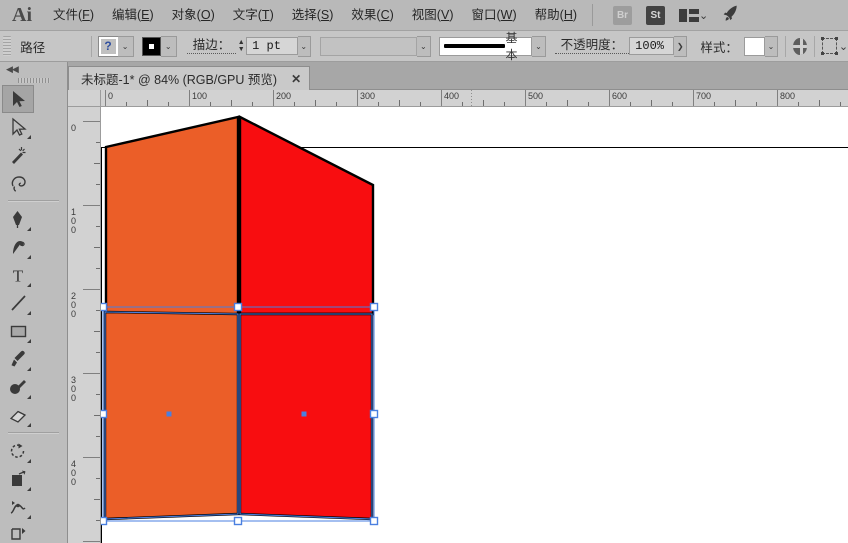  What do you see at coordinates (84, 98) in the screenshot?
I see `ruler-corner` at bounding box center [84, 98].